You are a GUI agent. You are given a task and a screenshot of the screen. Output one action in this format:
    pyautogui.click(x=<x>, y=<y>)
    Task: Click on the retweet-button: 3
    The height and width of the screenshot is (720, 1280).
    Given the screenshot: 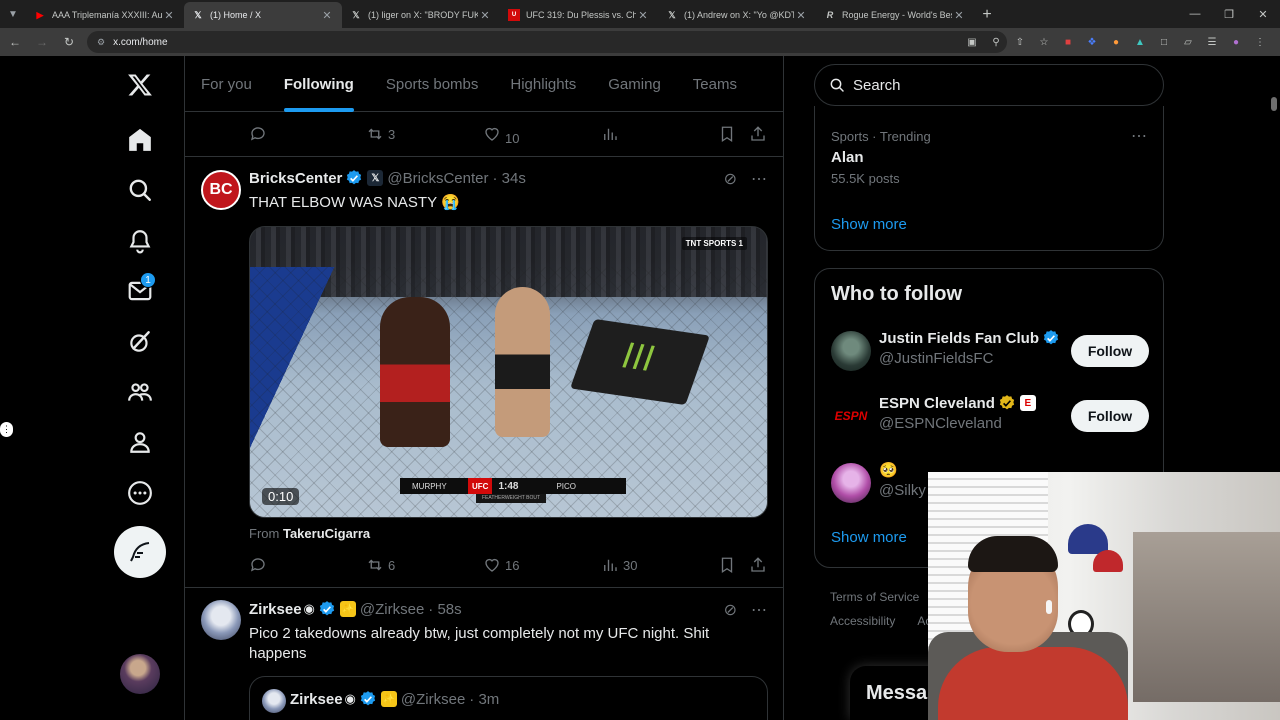 What is the action you would take?
    pyautogui.click(x=380, y=134)
    